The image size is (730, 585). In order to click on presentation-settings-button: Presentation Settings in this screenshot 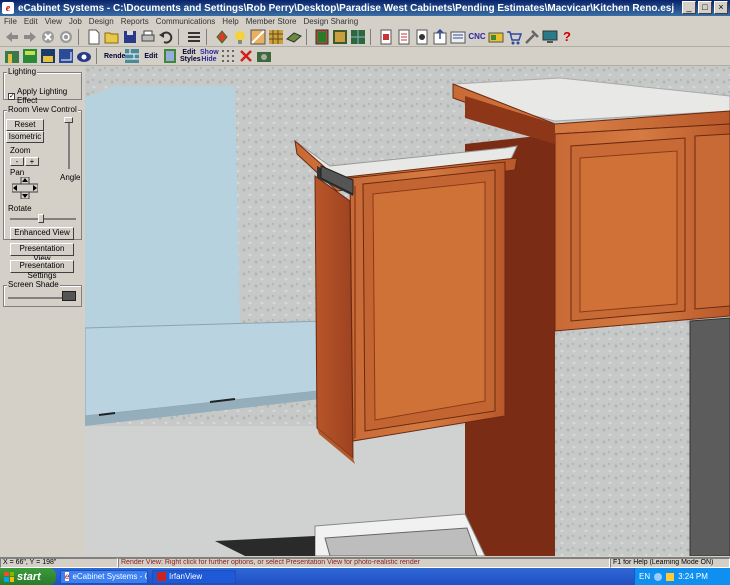, I will do `click(42, 270)`.